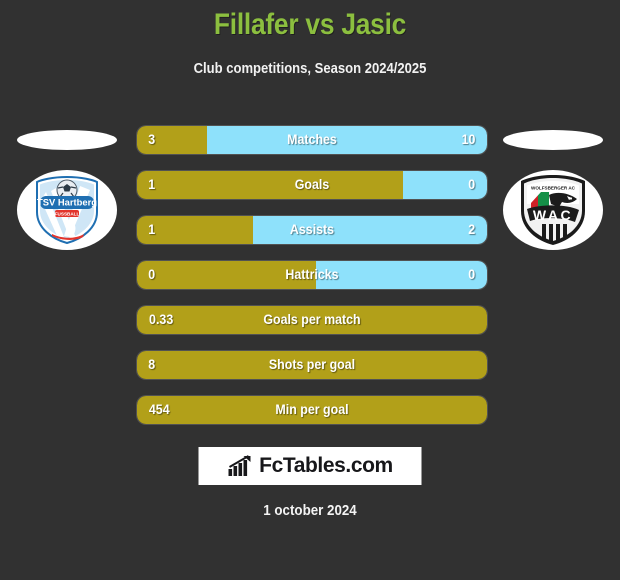 The width and height of the screenshot is (620, 580). I want to click on stat-label: Matches, so click(312, 139).